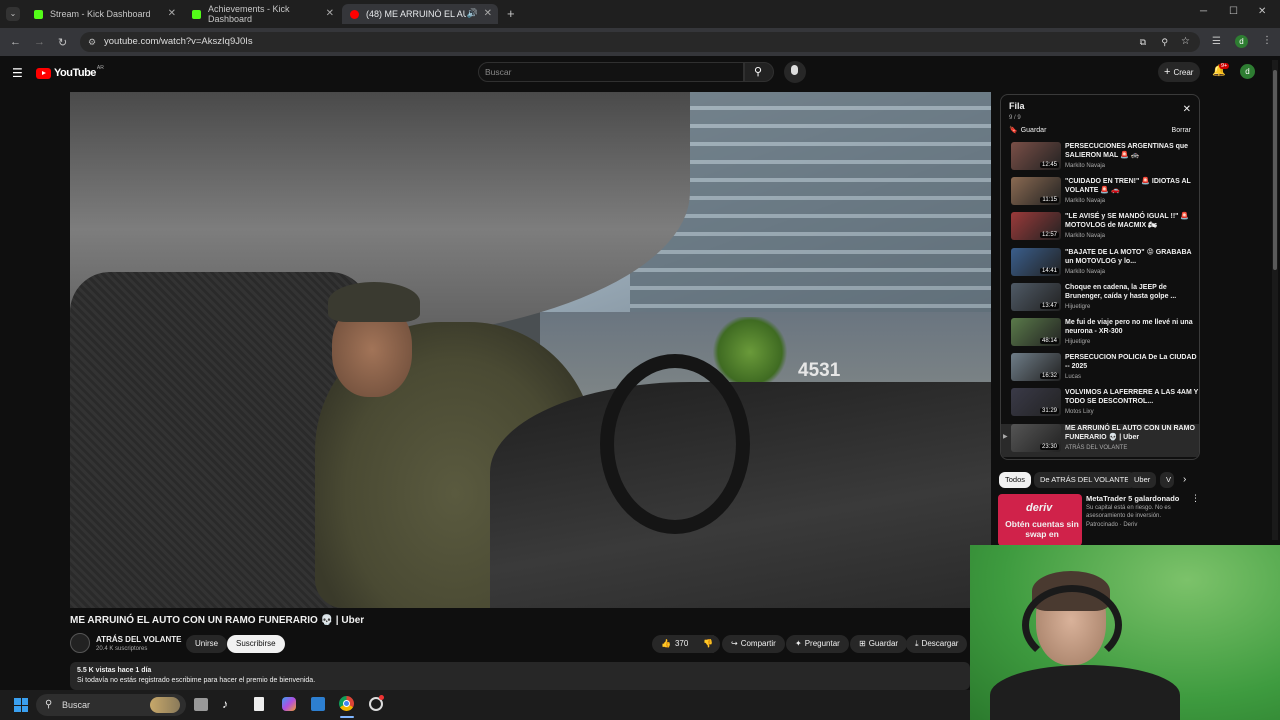 The width and height of the screenshot is (1280, 720). What do you see at coordinates (1181, 130) in the screenshot?
I see `queue-clear-button: Borrar` at bounding box center [1181, 130].